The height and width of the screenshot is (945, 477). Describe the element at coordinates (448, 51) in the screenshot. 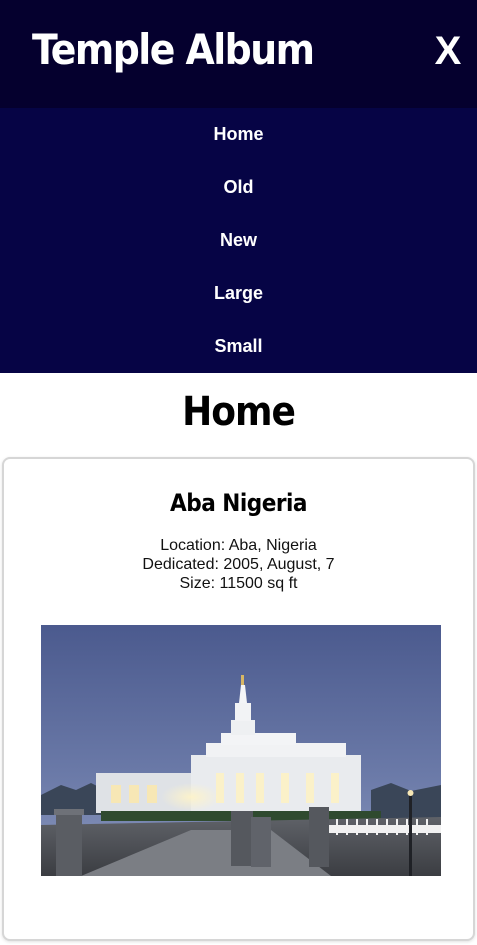

I see `close-menu-button: X` at that location.